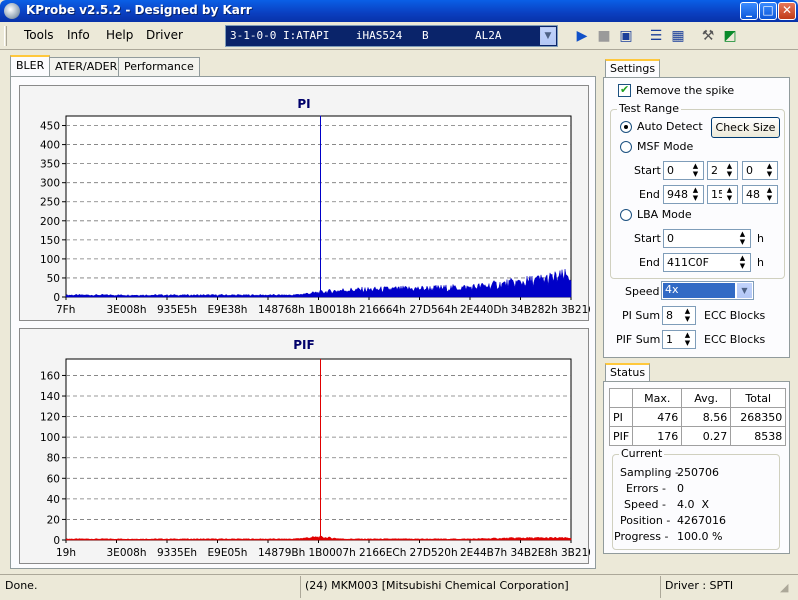  Describe the element at coordinates (760, 262) in the screenshot. I see `lba-end-unit: h` at that location.